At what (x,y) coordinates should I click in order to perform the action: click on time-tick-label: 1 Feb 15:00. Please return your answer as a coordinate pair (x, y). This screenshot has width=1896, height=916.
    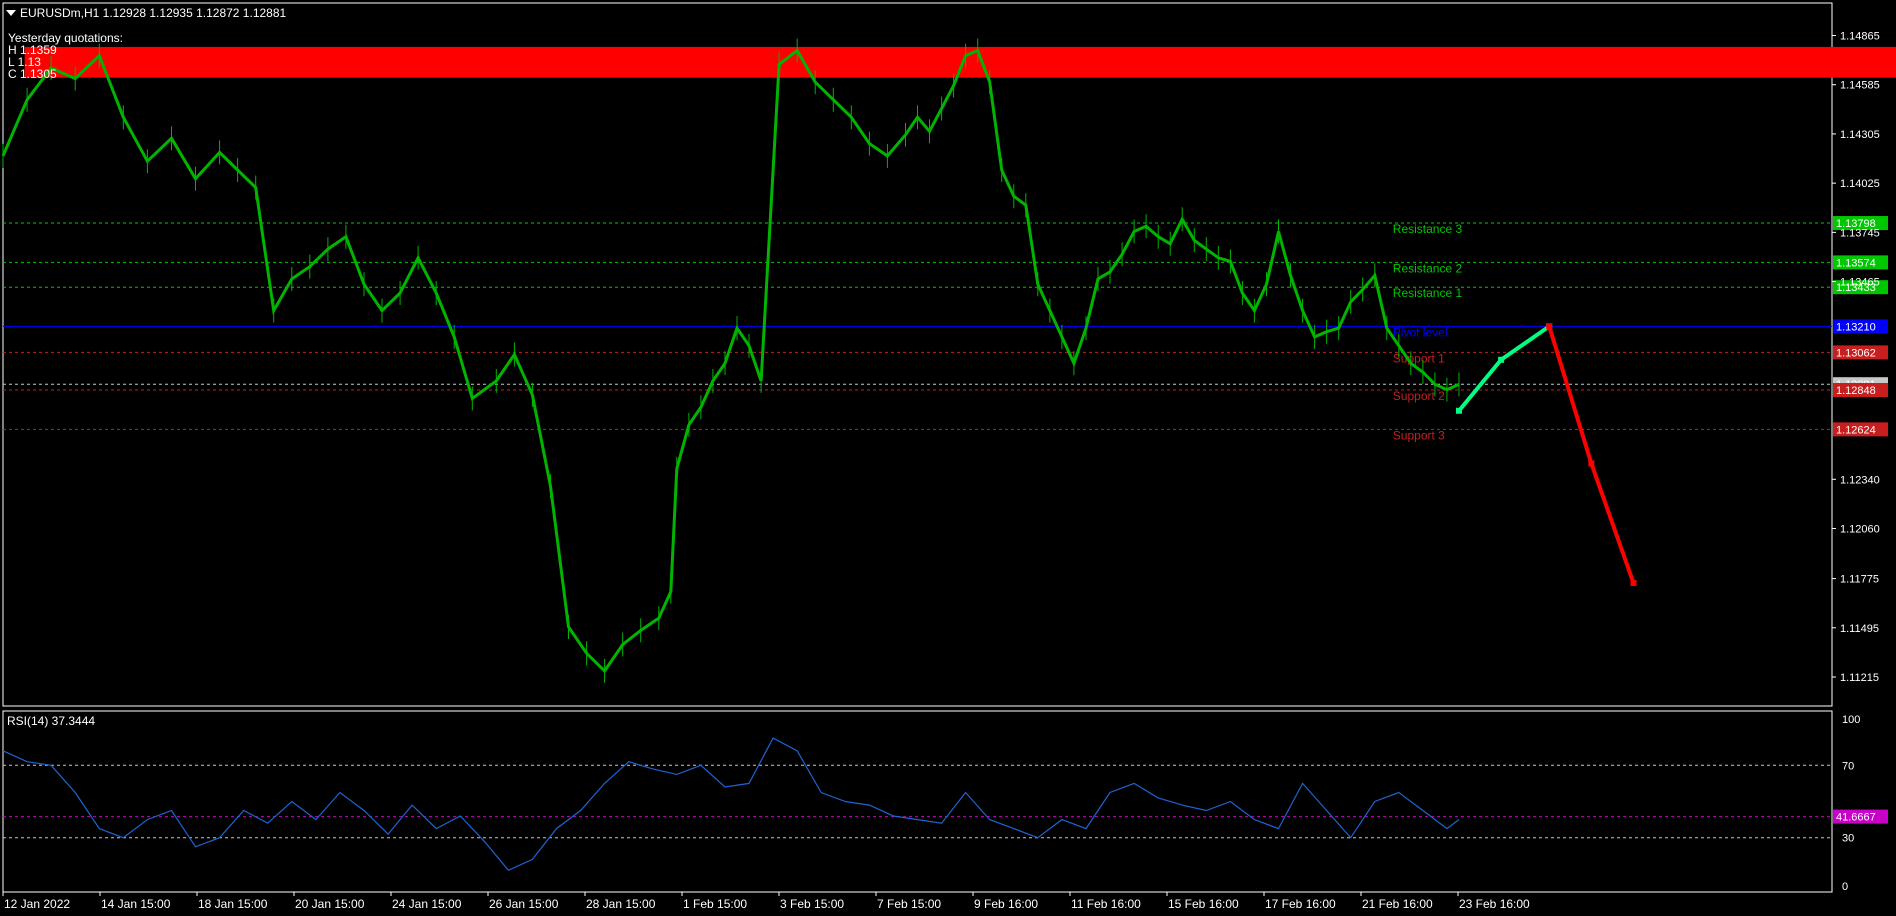
    Looking at the image, I should click on (715, 904).